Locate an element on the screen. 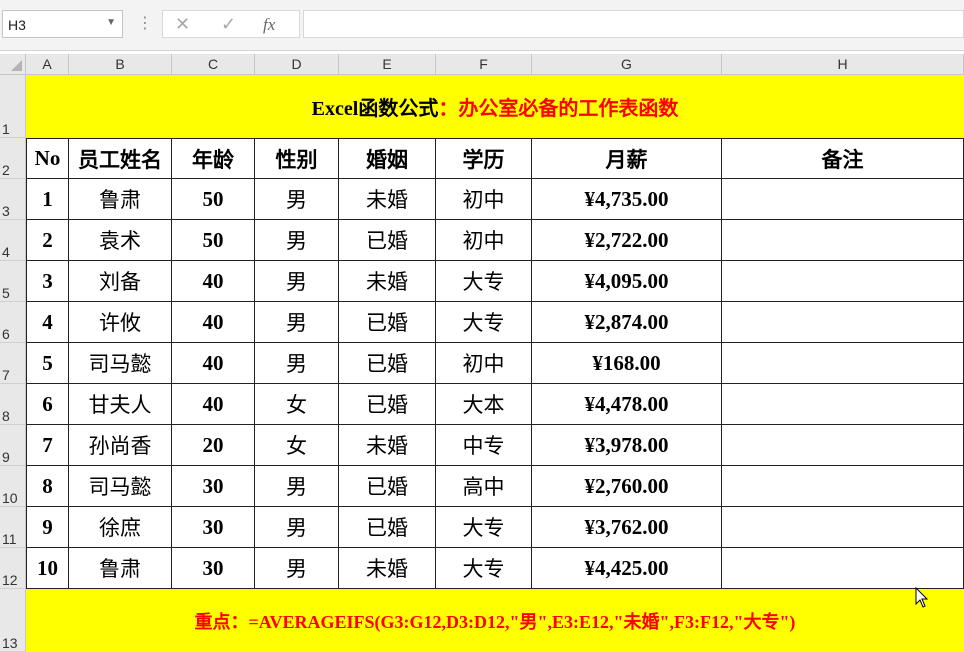 This screenshot has width=964, height=652. table-cell: 6 is located at coordinates (47, 404).